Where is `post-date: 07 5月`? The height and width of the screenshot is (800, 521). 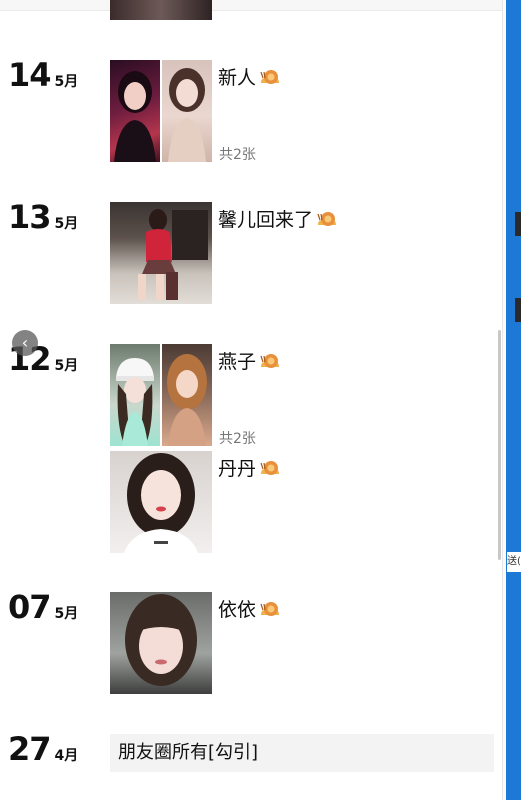 post-date: 07 5月 is located at coordinates (43, 607).